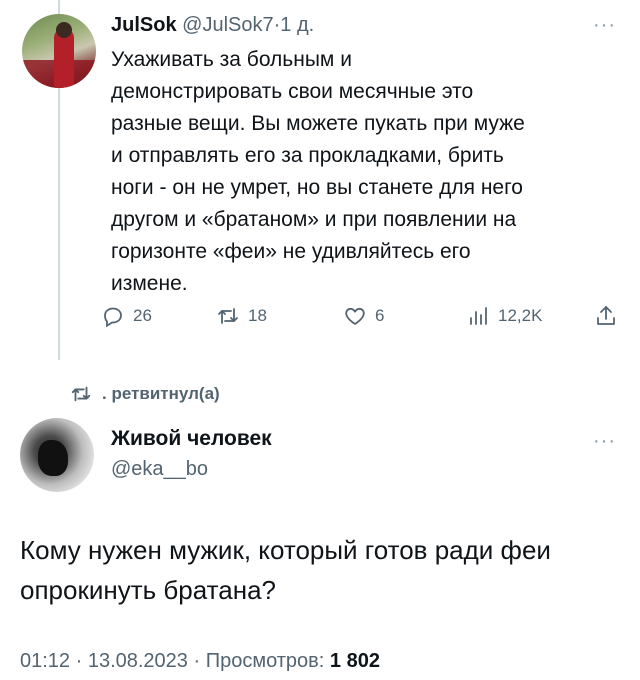  Describe the element at coordinates (126, 316) in the screenshot. I see `reply-button: 26` at that location.